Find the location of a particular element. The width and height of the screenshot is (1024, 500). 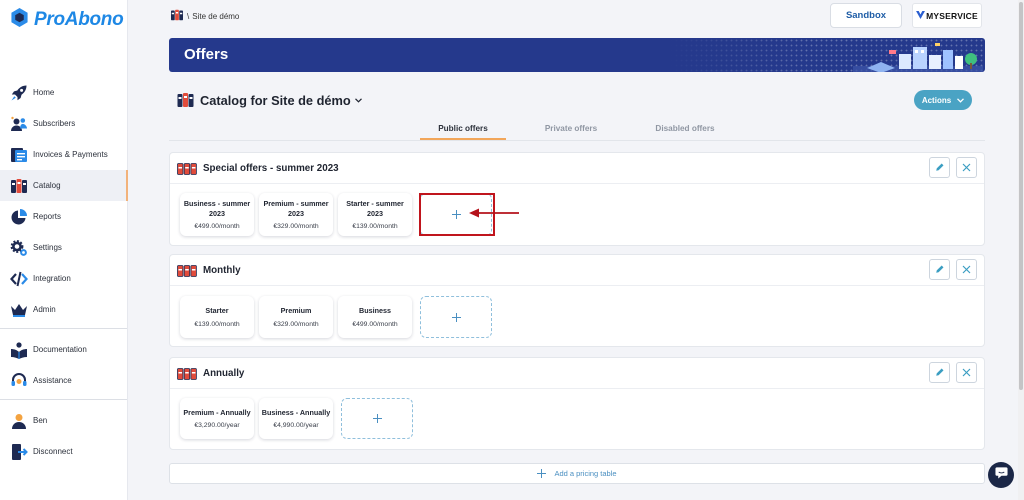

gear-icon is located at coordinates (19, 248).